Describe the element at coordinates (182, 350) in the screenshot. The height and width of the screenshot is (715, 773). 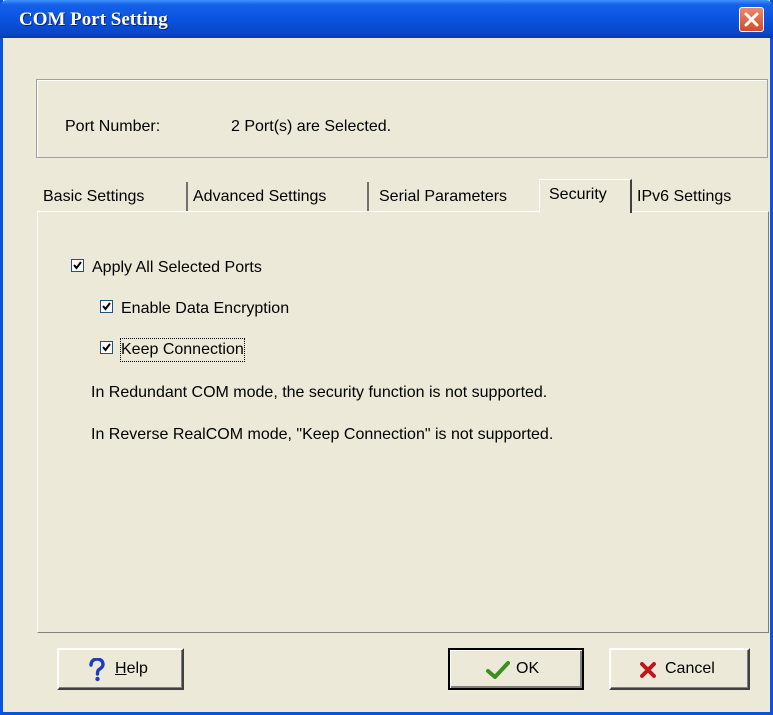
I see `keep-connection-label: Keep Connection` at that location.